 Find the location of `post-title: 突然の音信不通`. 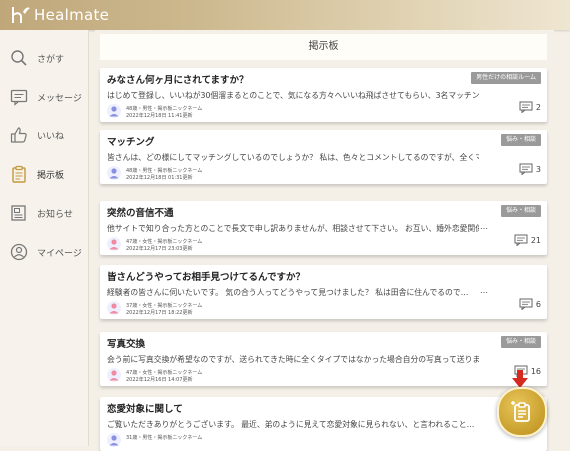

post-title: 突然の音信不通 is located at coordinates (140, 212).